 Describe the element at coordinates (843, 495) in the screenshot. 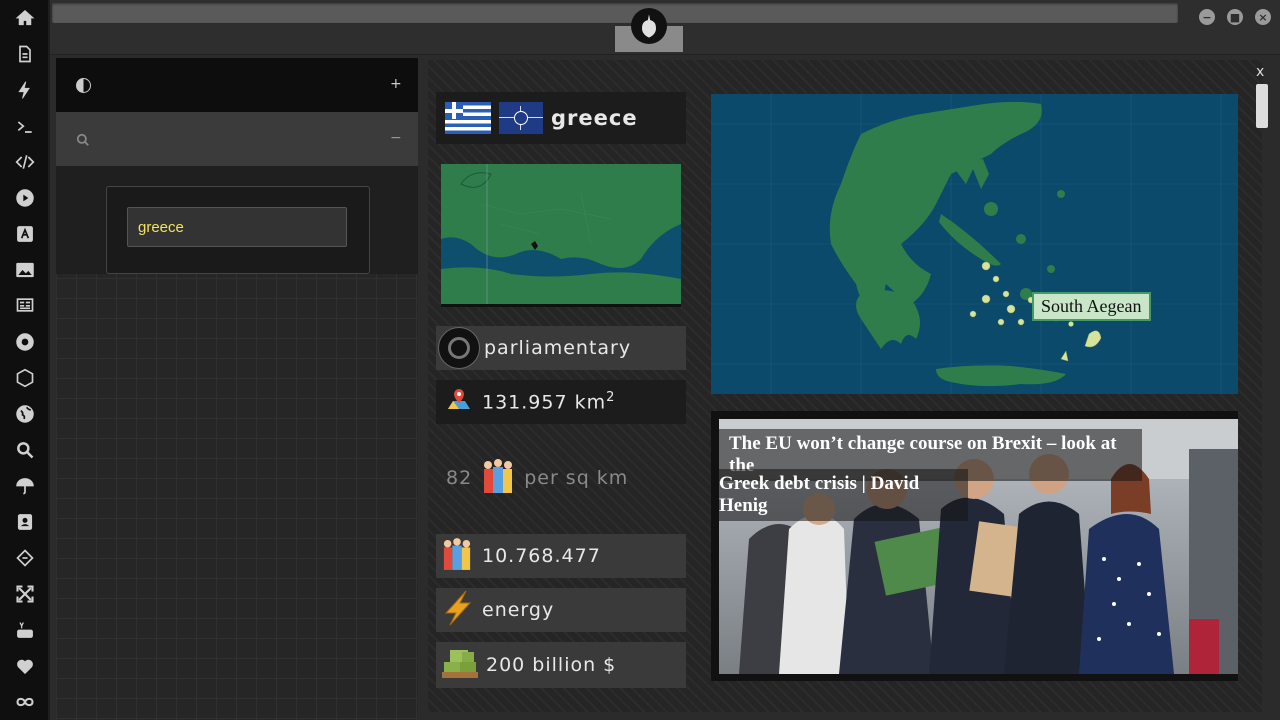

I see `news-headline-line2: Greek debt crisis | David Henig` at that location.